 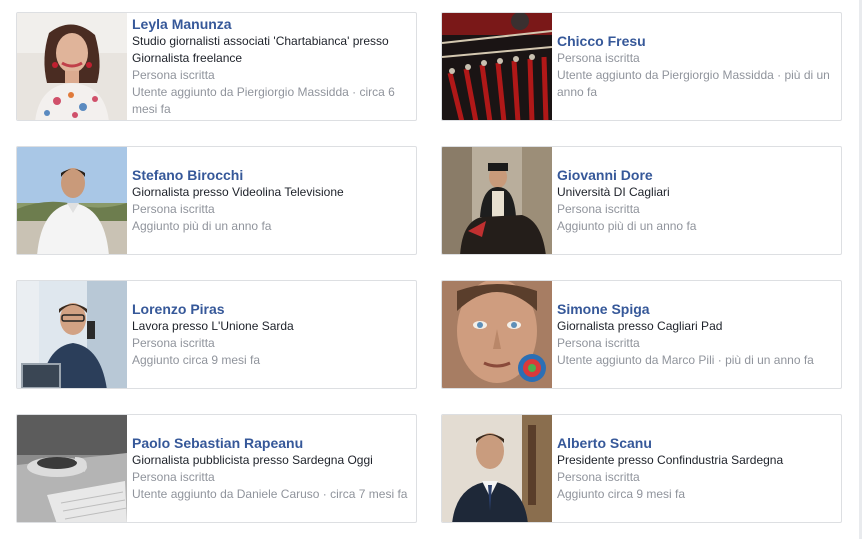 I want to click on member-name-link: Leyla Manunza, so click(x=271, y=24).